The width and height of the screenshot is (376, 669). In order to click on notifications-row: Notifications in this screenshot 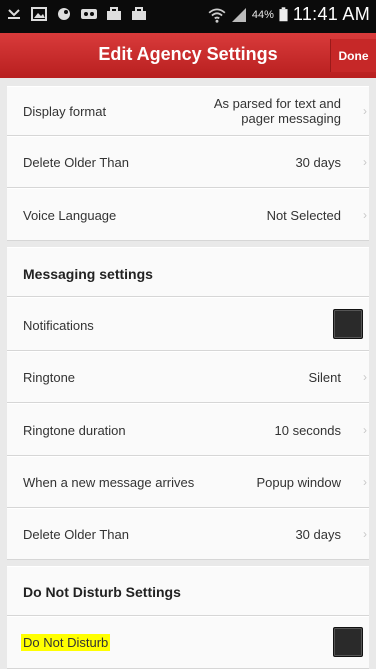, I will do `click(188, 324)`.